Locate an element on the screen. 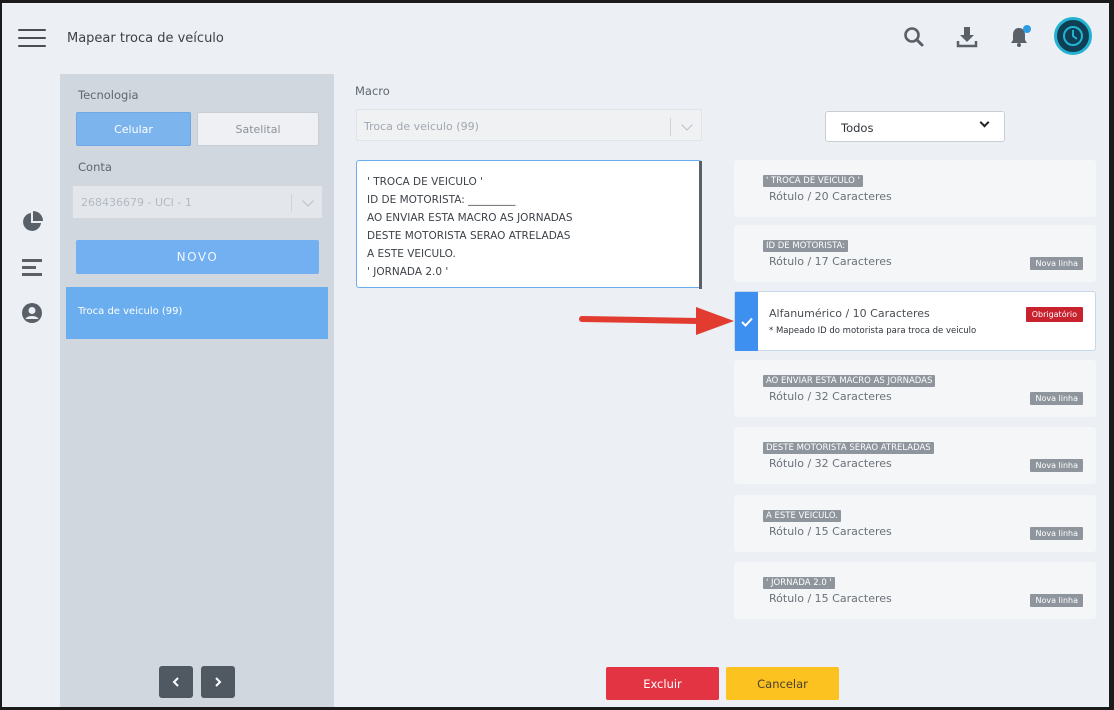  cancelar-button: Cancelar is located at coordinates (782, 683).